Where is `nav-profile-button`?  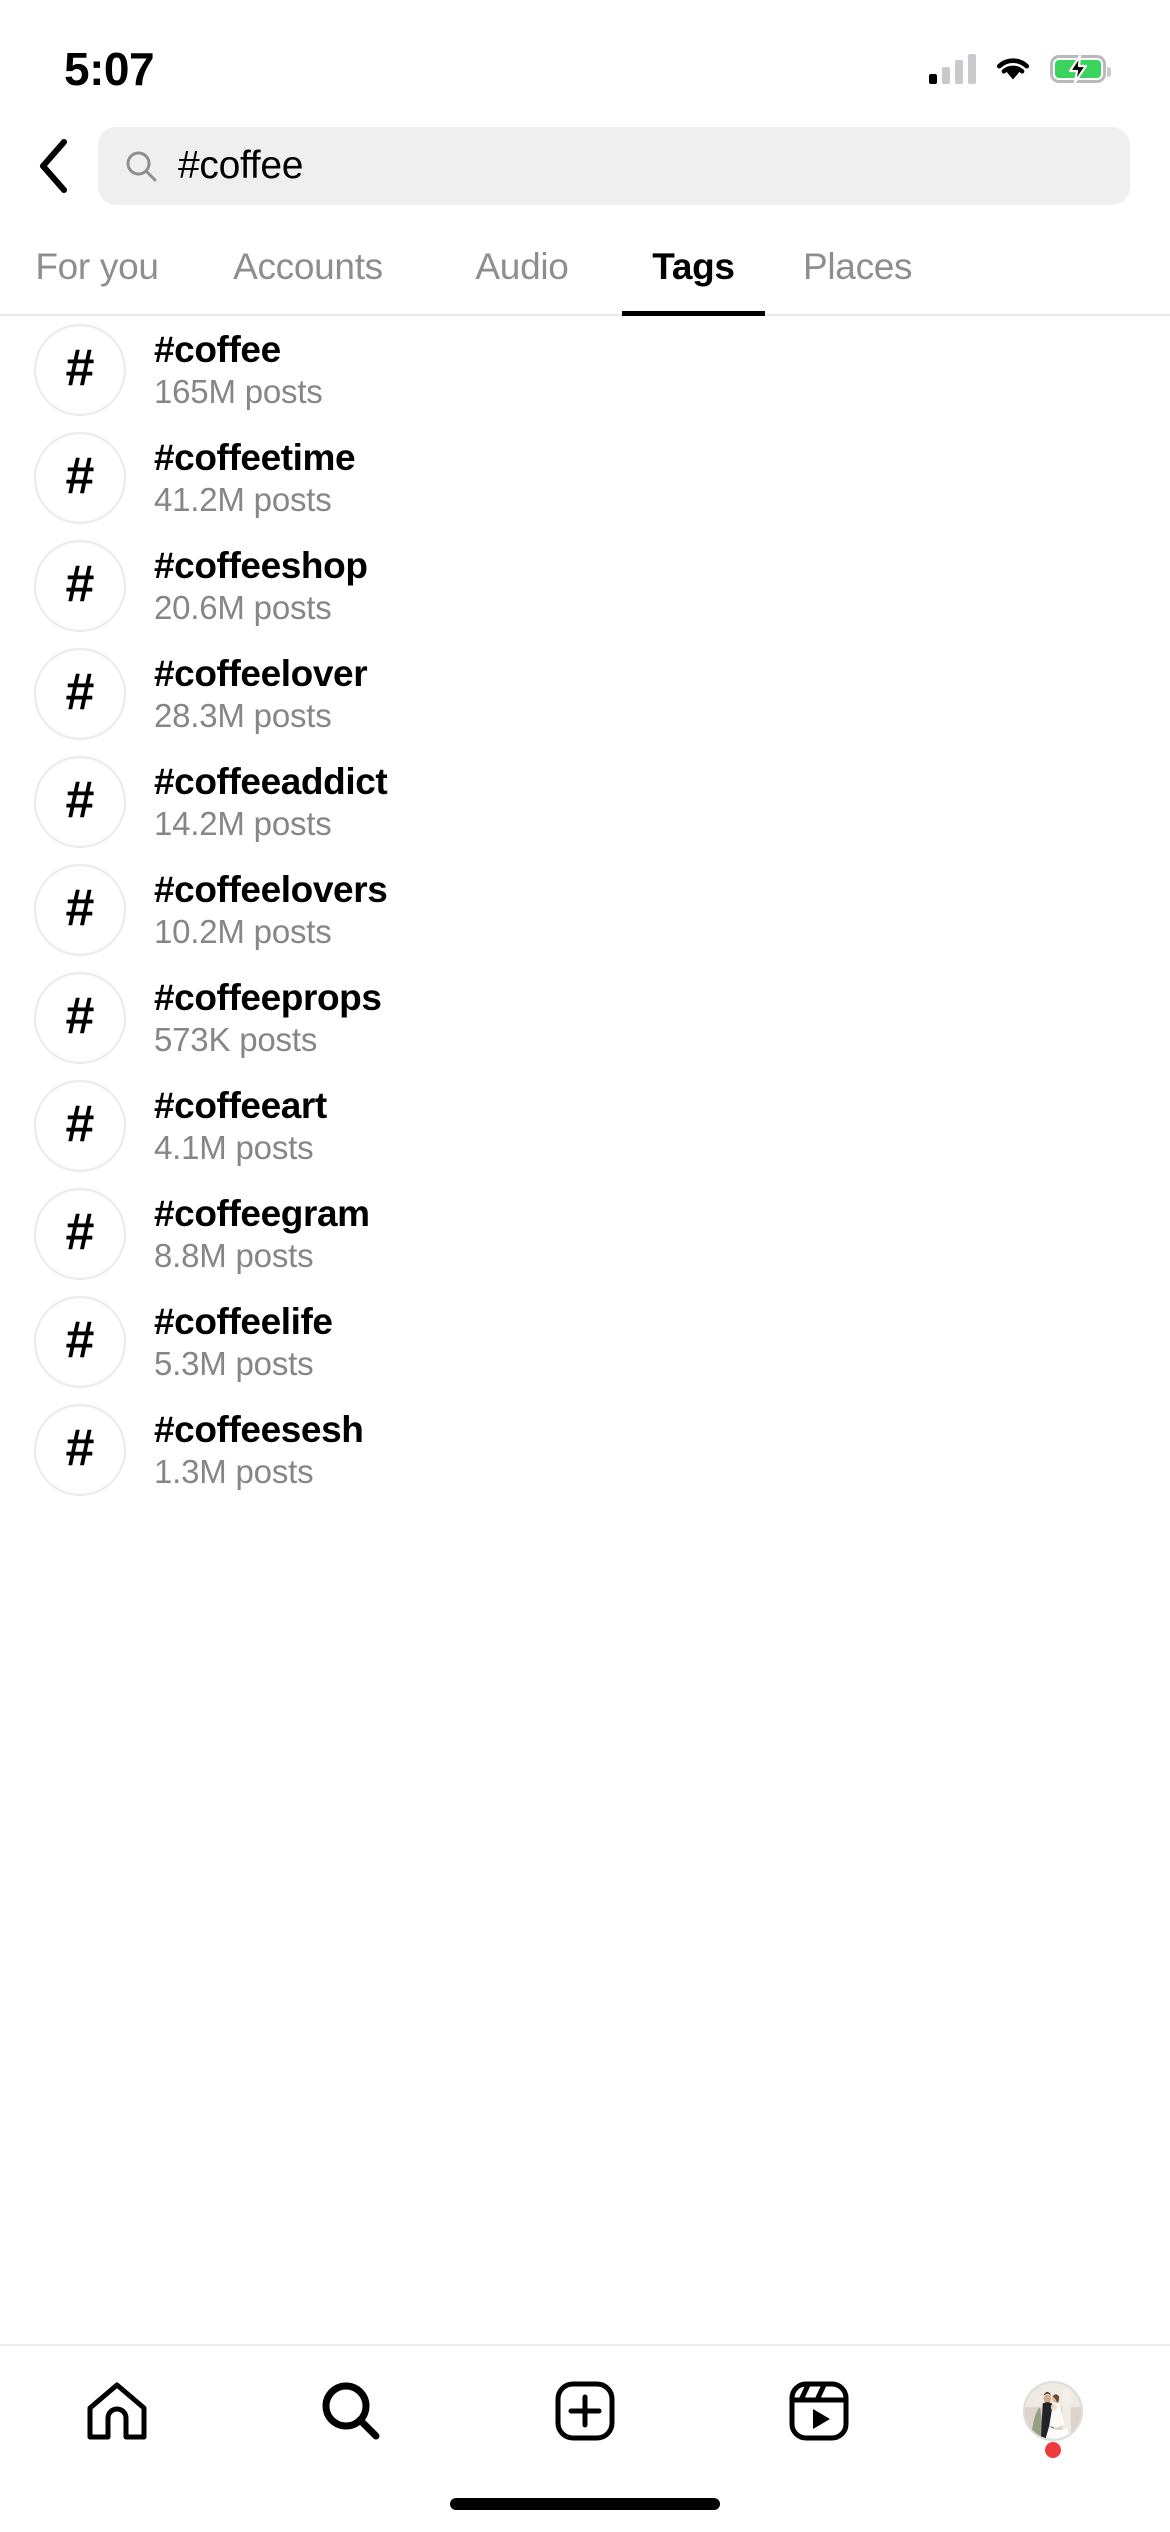 nav-profile-button is located at coordinates (1053, 2411).